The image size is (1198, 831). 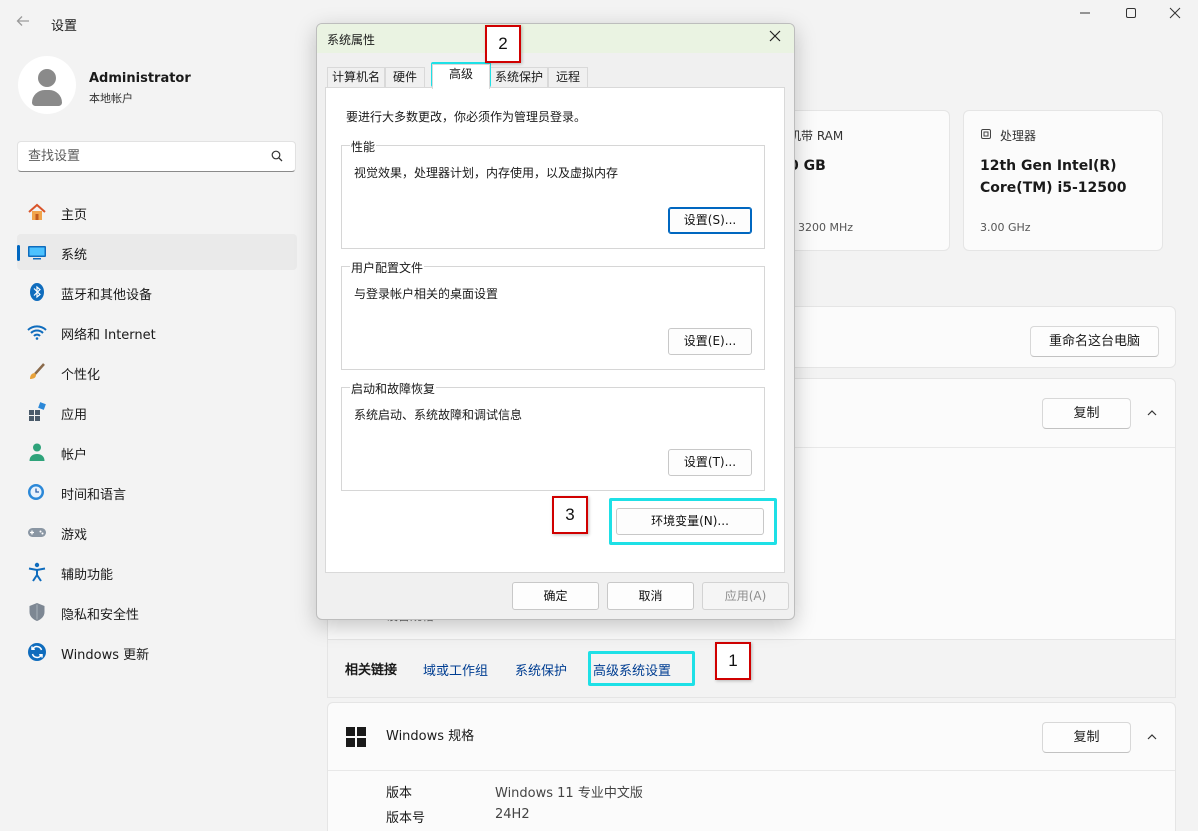 What do you see at coordinates (37, 372) in the screenshot?
I see `brush-icon` at bounding box center [37, 372].